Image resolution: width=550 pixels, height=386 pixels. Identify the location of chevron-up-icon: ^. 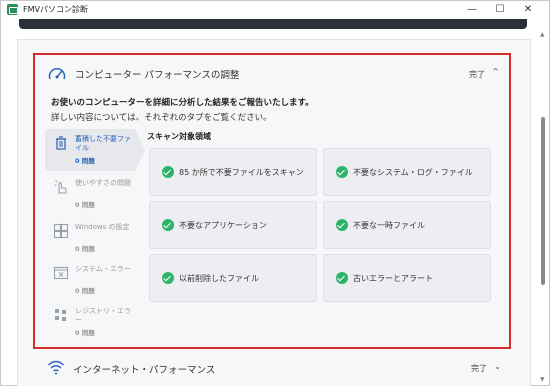
(495, 71).